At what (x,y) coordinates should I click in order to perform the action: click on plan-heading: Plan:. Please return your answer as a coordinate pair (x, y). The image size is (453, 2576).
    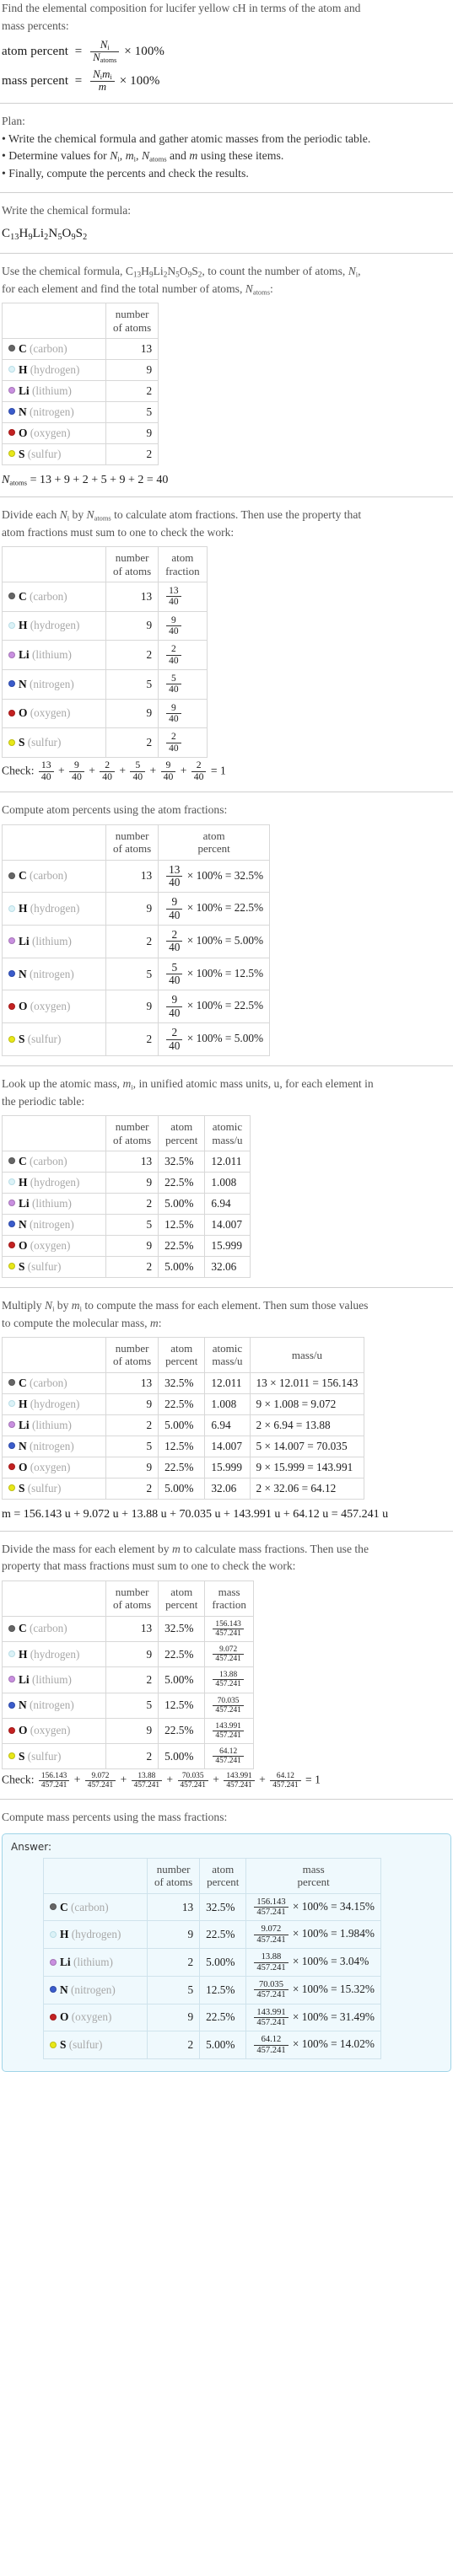
    Looking at the image, I should click on (13, 121).